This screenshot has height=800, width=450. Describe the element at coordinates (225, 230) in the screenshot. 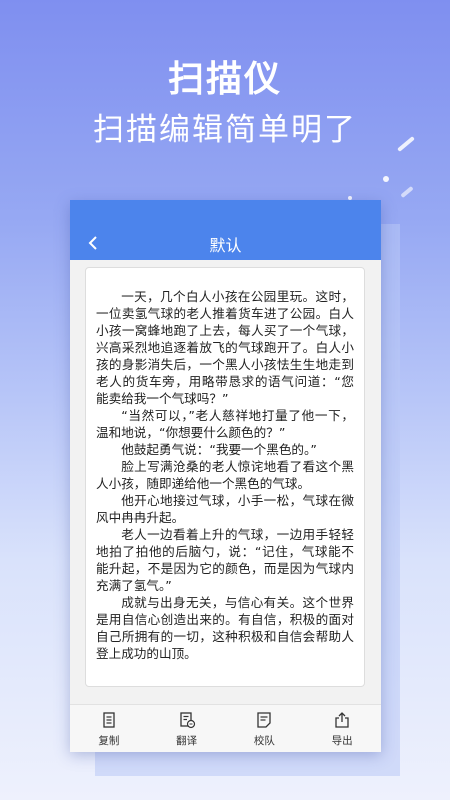

I see `top-bar: 默认` at that location.